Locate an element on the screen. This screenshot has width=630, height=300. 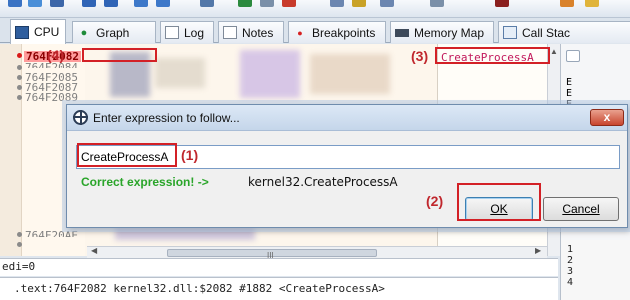
tab-graph-label: Graph is located at coordinates (113, 32).